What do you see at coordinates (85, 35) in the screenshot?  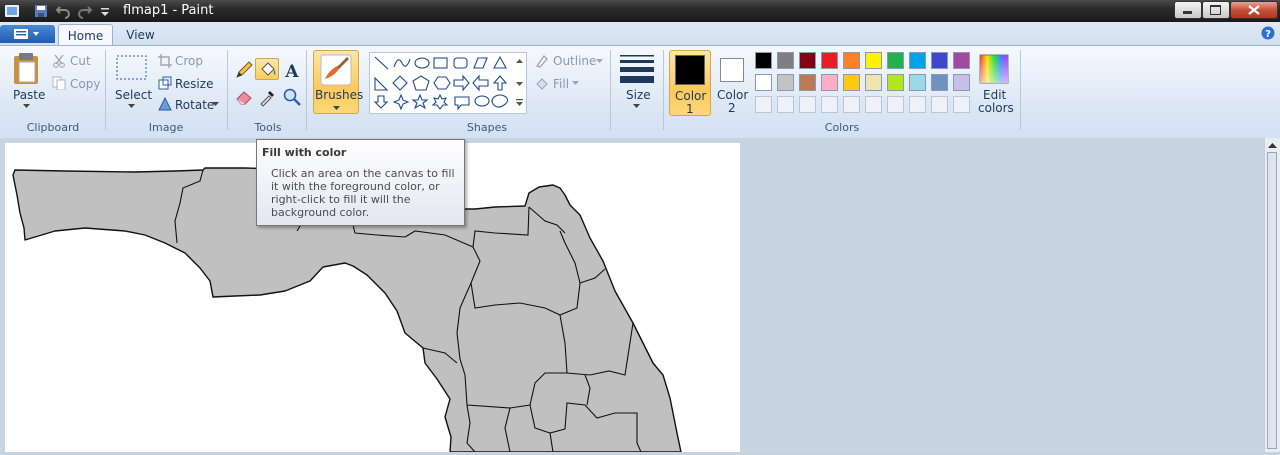 I see `tab-home: Home` at bounding box center [85, 35].